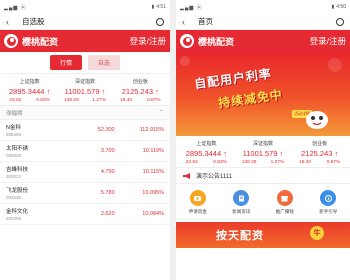  Describe the element at coordinates (153, 193) in the screenshot. I see `stock-pct: 10.095%` at that location.